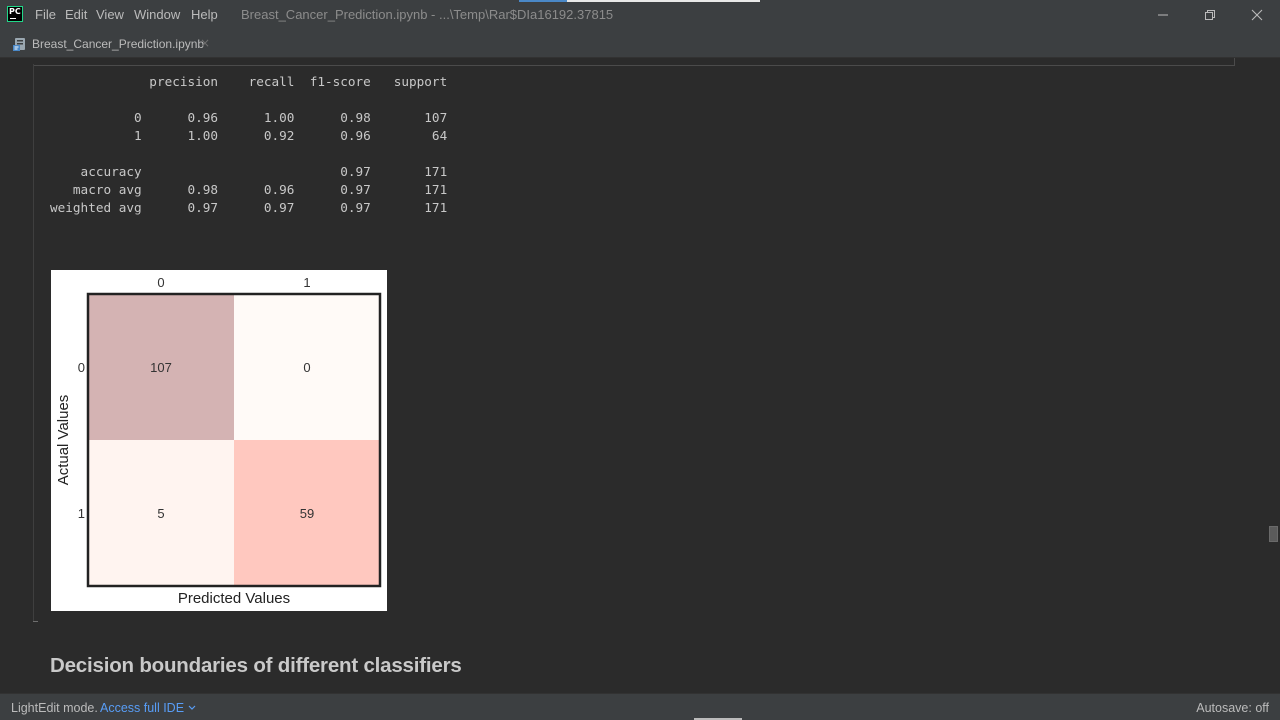 This screenshot has width=1280, height=720. Describe the element at coordinates (15, 14) in the screenshot. I see `pycharm-logo-icon: PC` at that location.